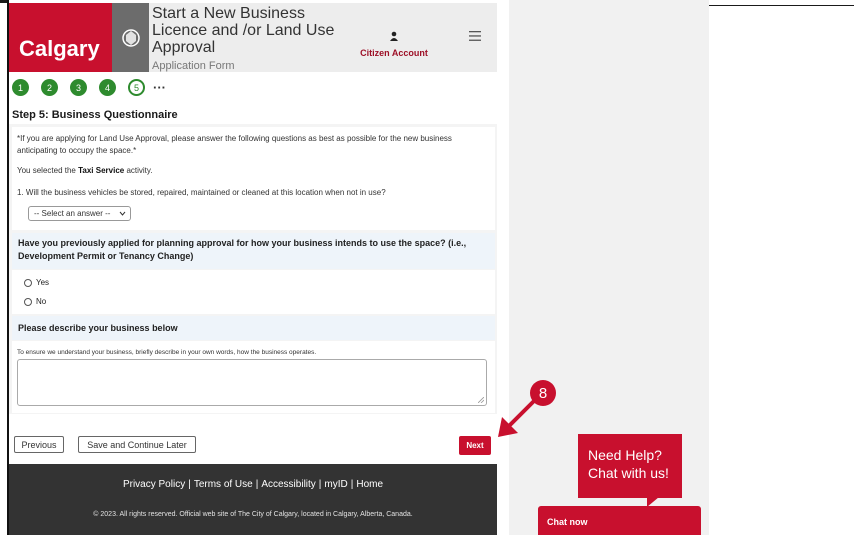 This screenshot has height=535, width=854. What do you see at coordinates (780, 5) in the screenshot?
I see `top-border-line-right` at bounding box center [780, 5].